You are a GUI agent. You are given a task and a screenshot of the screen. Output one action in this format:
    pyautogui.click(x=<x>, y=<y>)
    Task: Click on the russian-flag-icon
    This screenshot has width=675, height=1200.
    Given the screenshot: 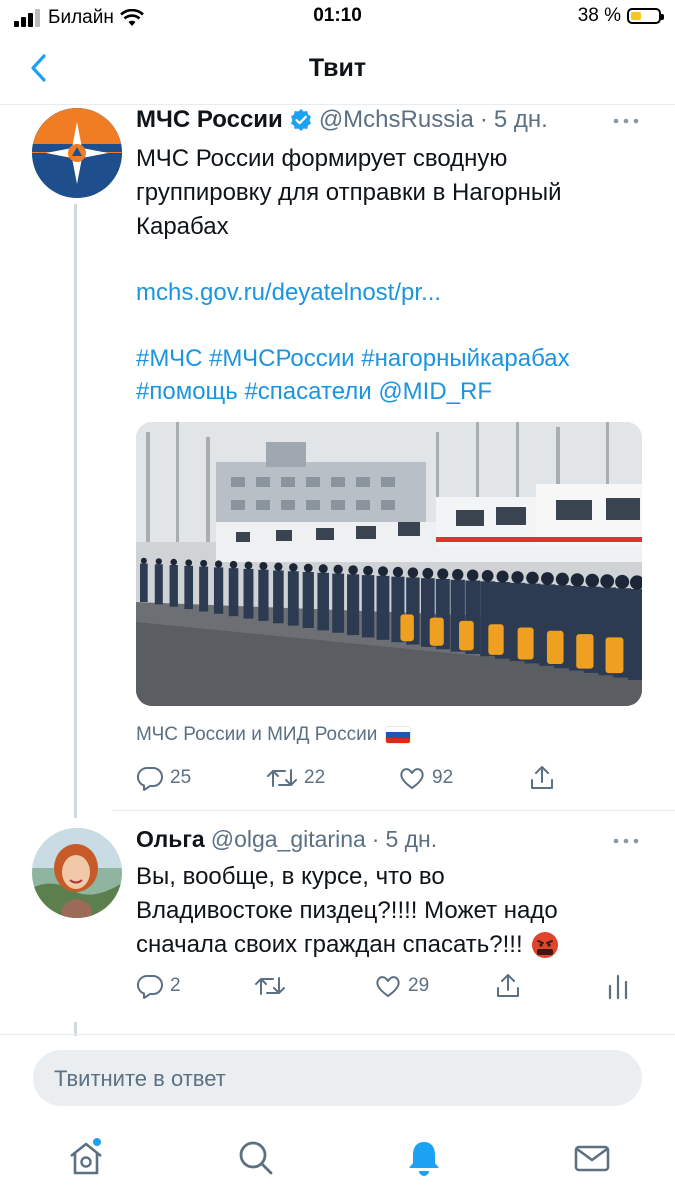 What is the action you would take?
    pyautogui.click(x=398, y=735)
    